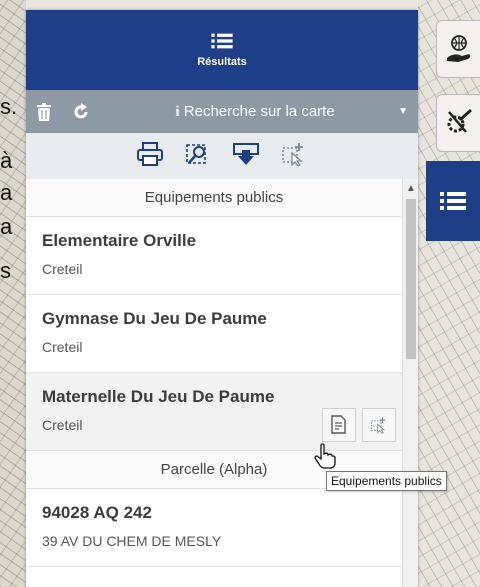  I want to click on map-text-fragment: à, so click(6, 160).